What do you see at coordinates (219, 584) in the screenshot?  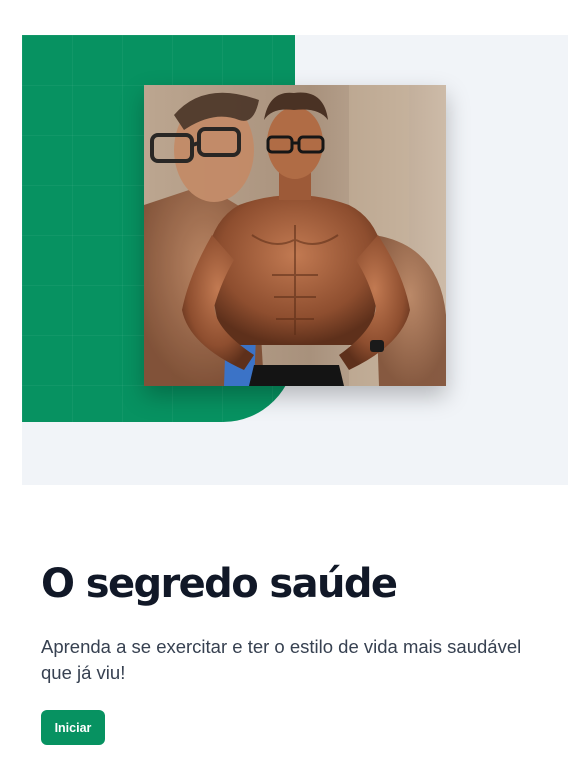 I see `page-title: O segredo saúde` at bounding box center [219, 584].